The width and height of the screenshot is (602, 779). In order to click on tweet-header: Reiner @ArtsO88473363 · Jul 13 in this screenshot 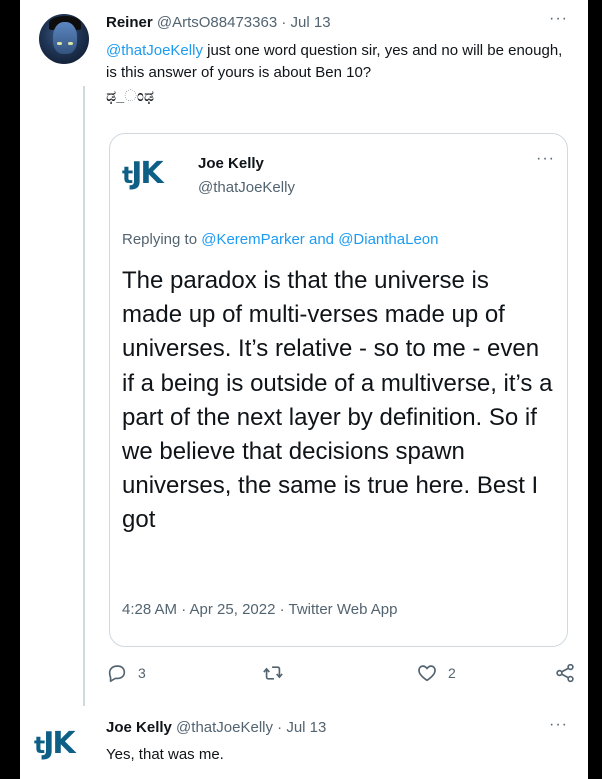, I will do `click(218, 22)`.